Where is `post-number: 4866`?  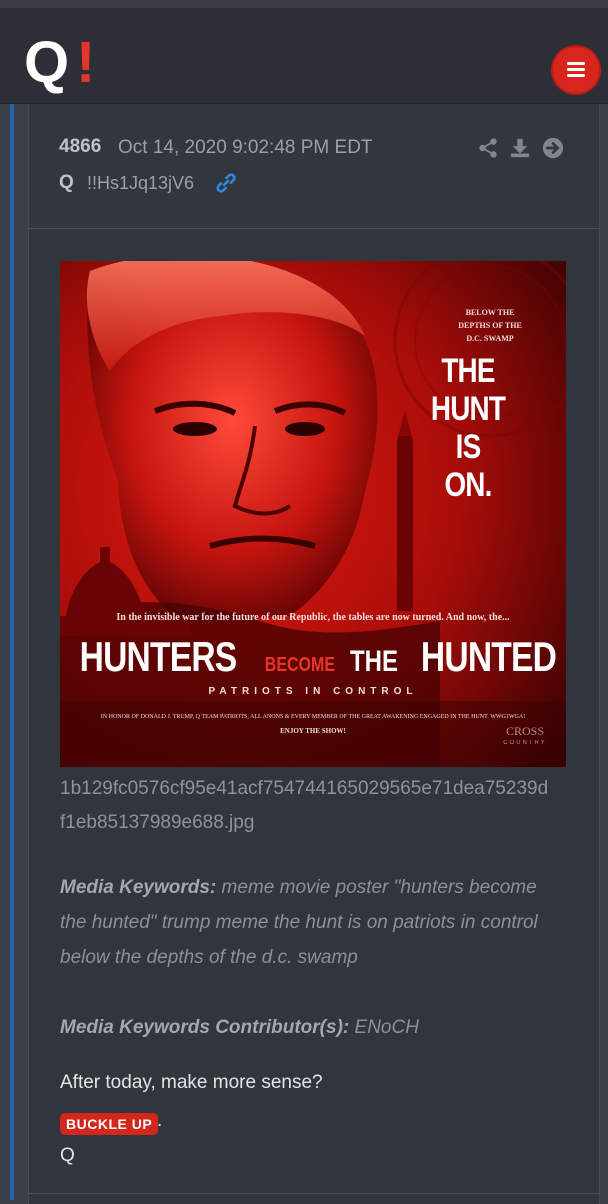
post-number: 4866 is located at coordinates (80, 147).